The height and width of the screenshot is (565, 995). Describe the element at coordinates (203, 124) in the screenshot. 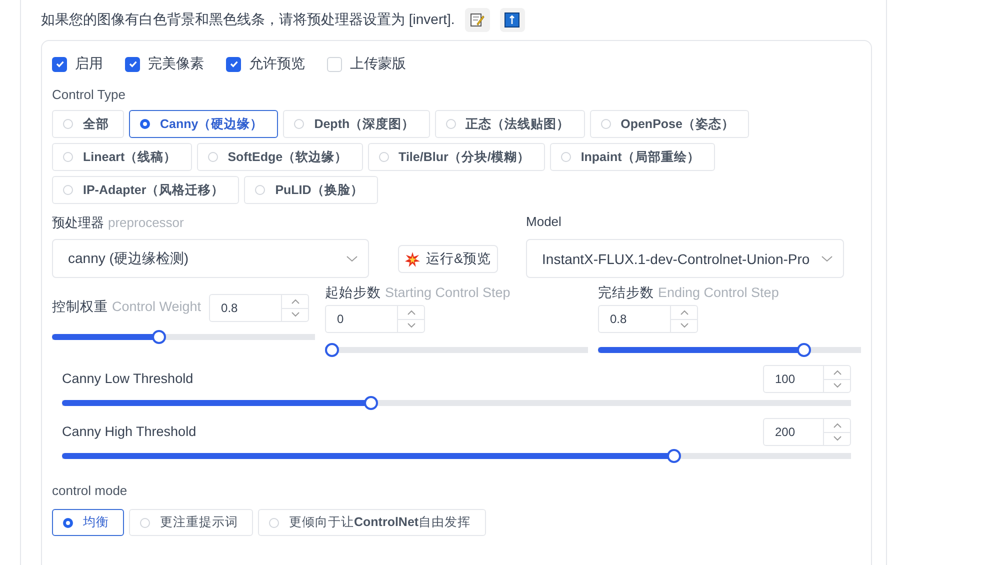

I see `radio-option: Canny（硬边缘）` at that location.